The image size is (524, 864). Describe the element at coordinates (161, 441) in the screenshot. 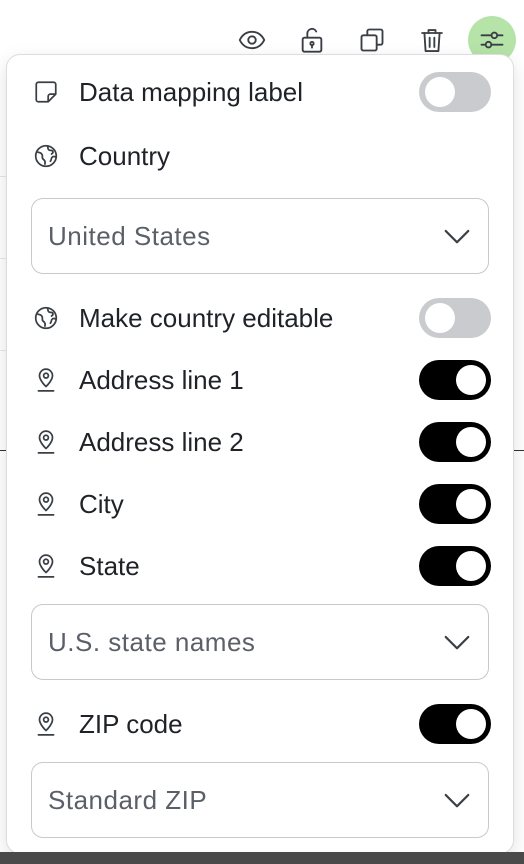

I see `address-line-2-label: Address line 2` at that location.